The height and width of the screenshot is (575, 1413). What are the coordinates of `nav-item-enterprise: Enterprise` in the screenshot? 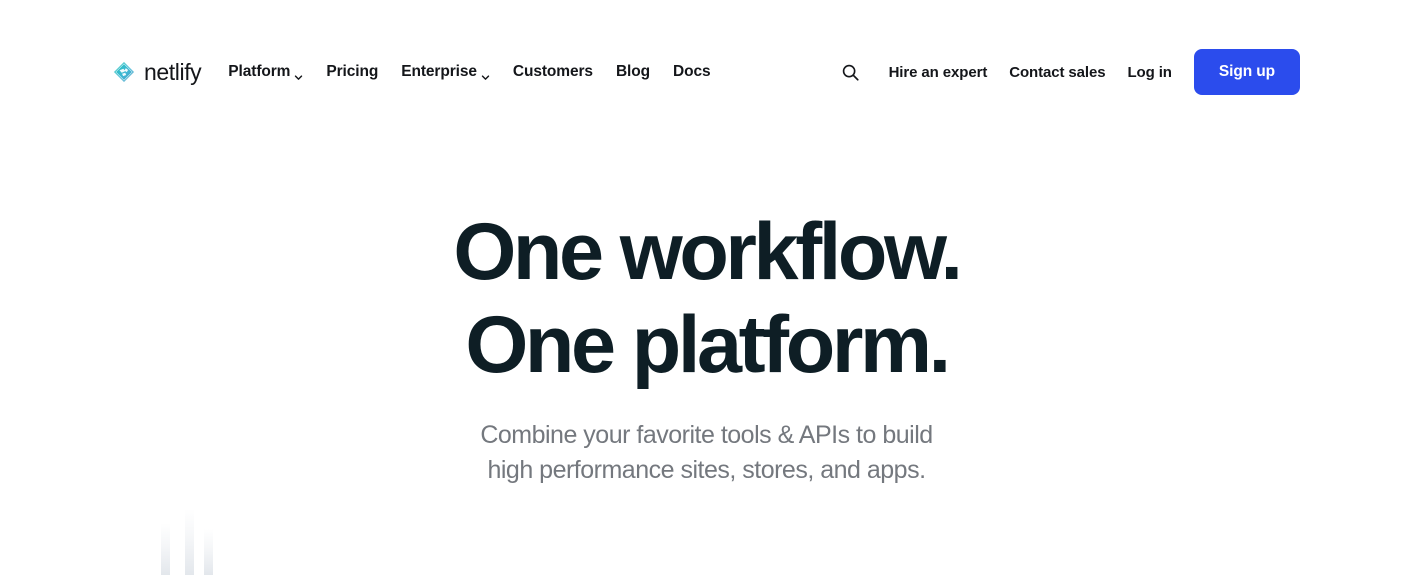 It's located at (445, 72).